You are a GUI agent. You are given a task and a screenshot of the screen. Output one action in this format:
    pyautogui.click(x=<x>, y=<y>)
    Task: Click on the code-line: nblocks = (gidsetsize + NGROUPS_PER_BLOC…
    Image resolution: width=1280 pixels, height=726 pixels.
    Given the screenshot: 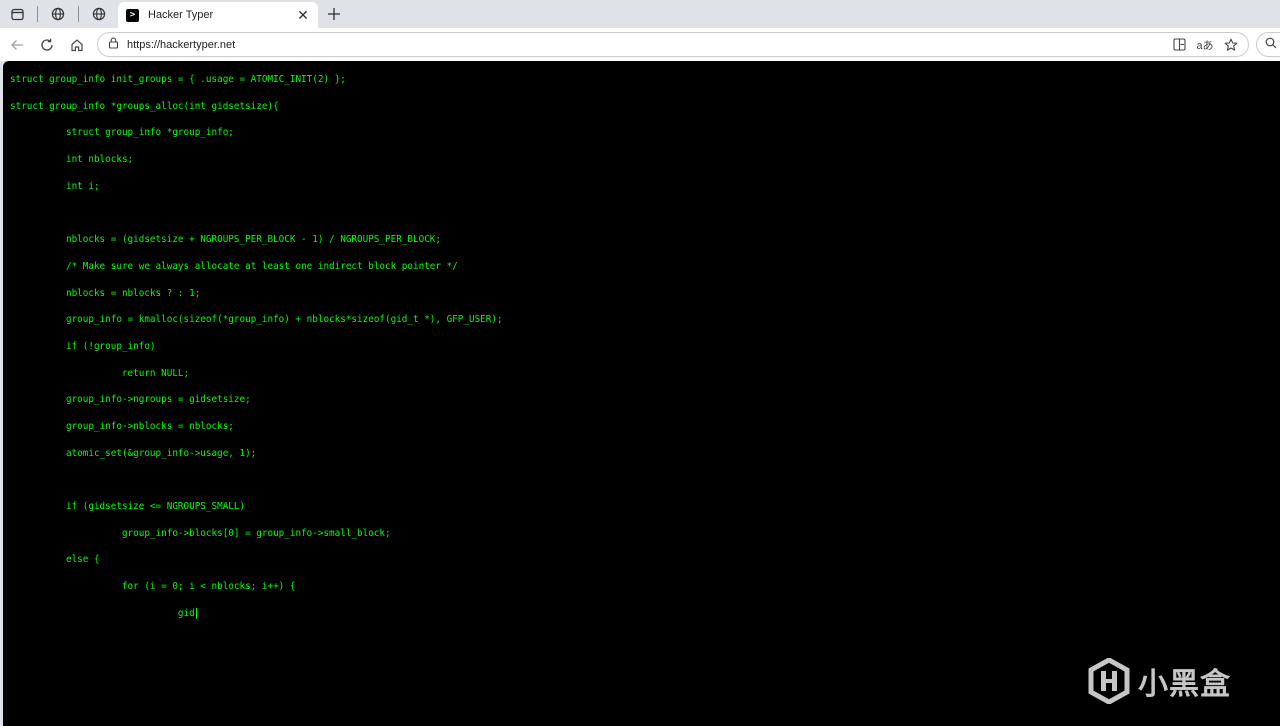 What is the action you would take?
    pyautogui.click(x=225, y=240)
    